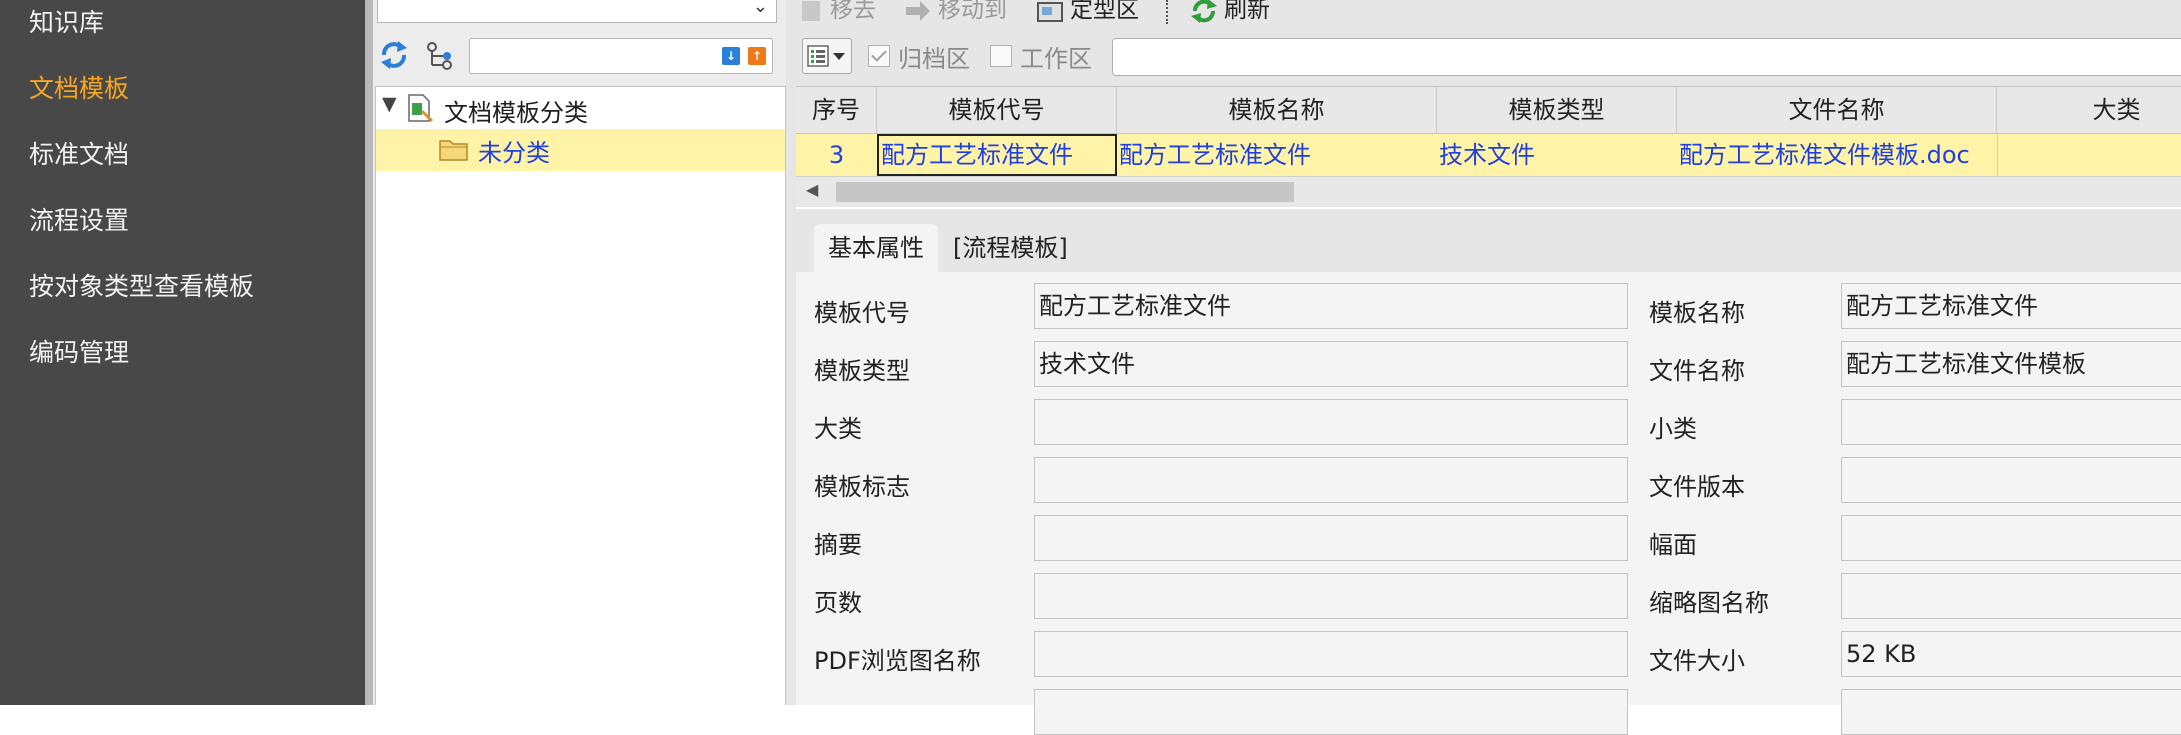 This screenshot has width=2181, height=735. I want to click on template-code-field: 配方工艺标准文件, so click(1331, 306).